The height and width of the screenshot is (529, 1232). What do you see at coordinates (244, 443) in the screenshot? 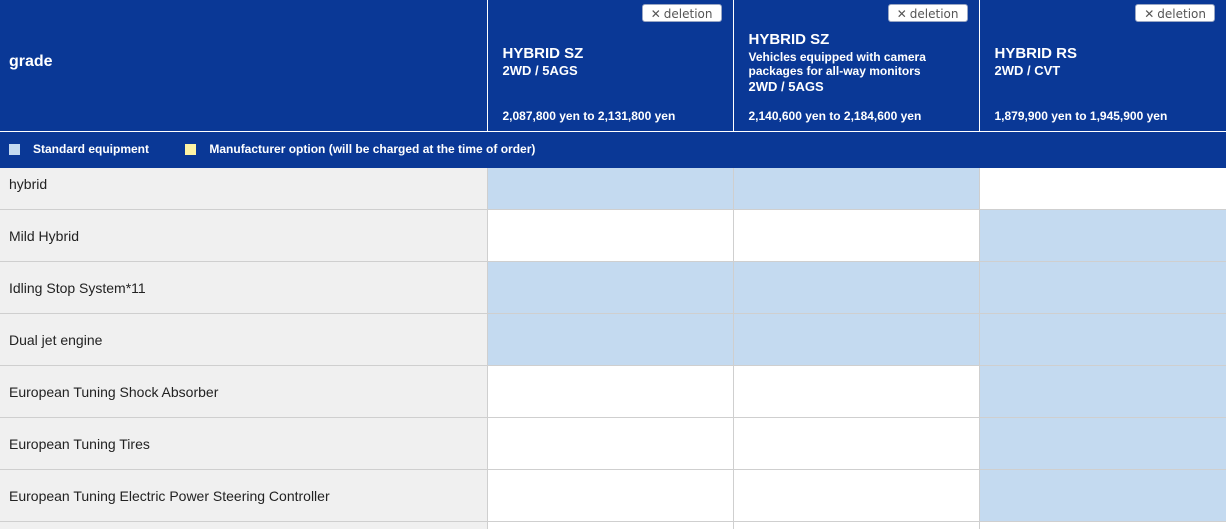
I see `feature-label: European Tuning Tires` at bounding box center [244, 443].